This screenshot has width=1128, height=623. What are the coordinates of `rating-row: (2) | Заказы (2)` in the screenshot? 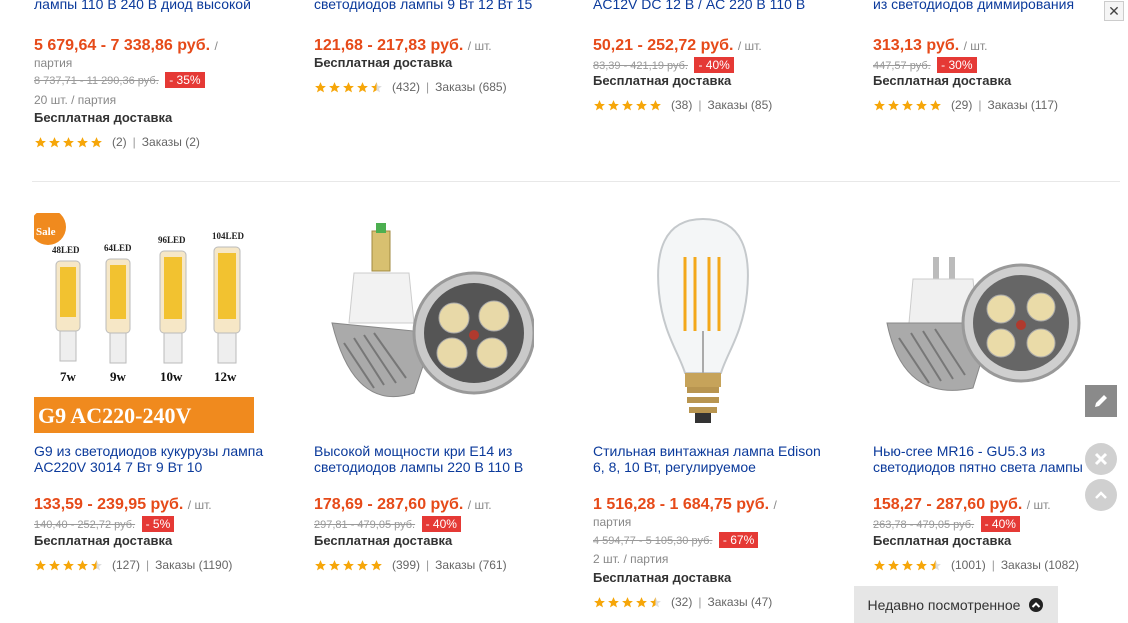 It's located at (117, 142).